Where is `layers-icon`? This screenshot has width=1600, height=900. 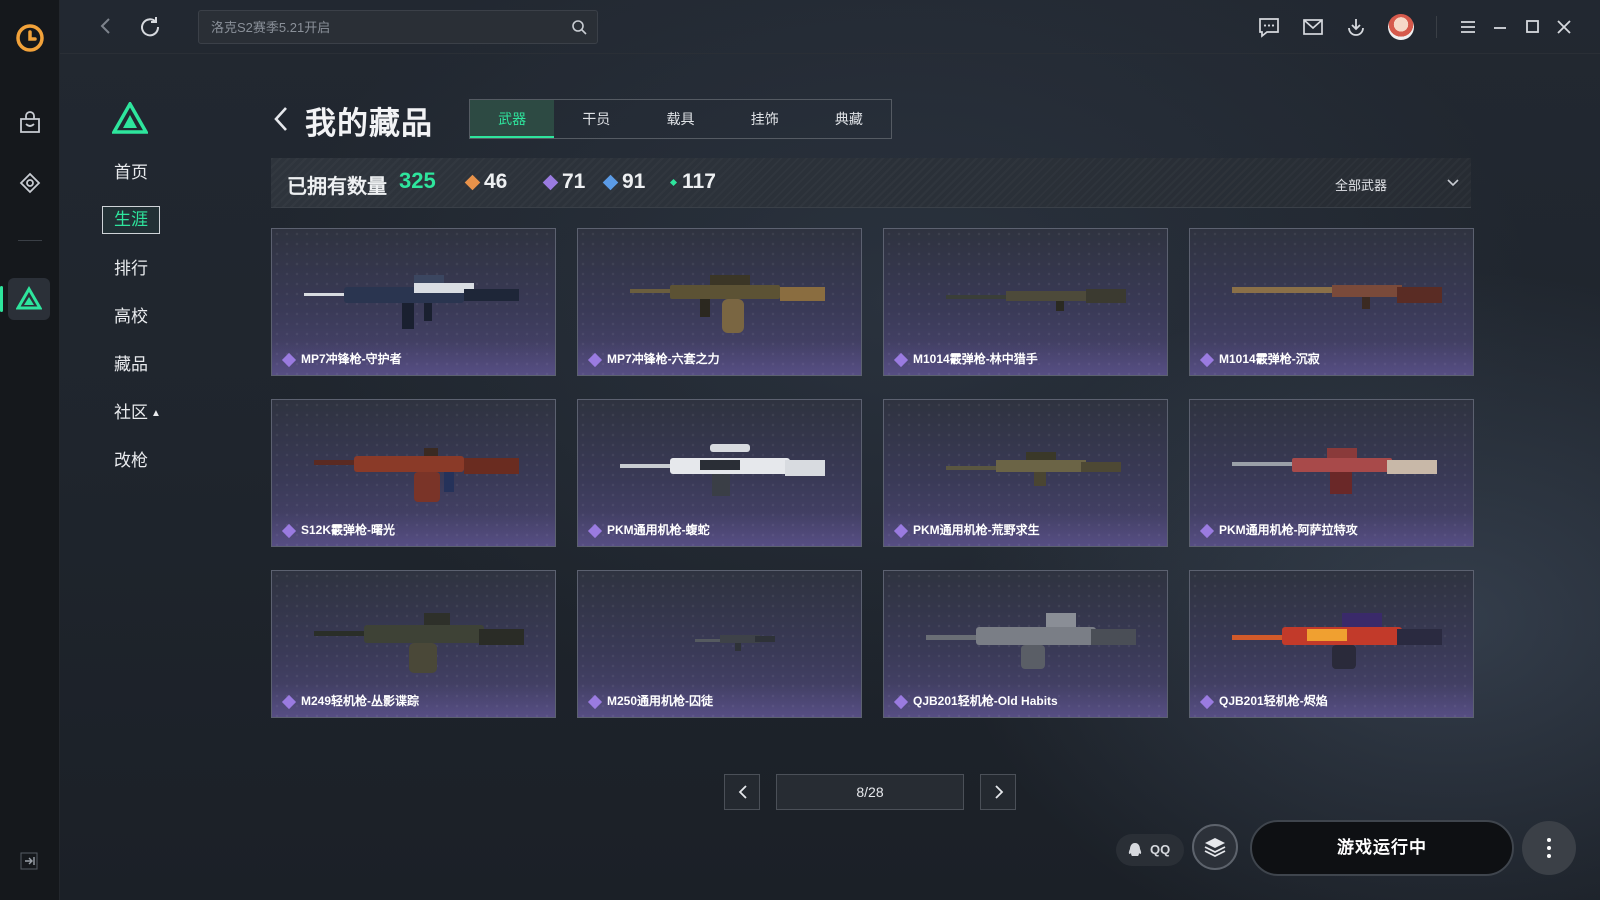 layers-icon is located at coordinates (1215, 848).